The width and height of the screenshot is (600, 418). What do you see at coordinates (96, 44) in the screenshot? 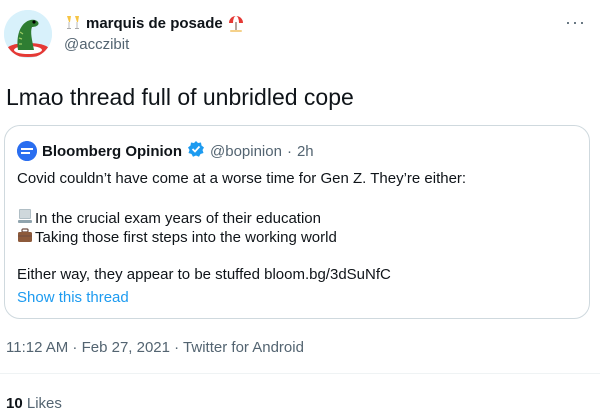
I see `author-handle: @acczibit` at bounding box center [96, 44].